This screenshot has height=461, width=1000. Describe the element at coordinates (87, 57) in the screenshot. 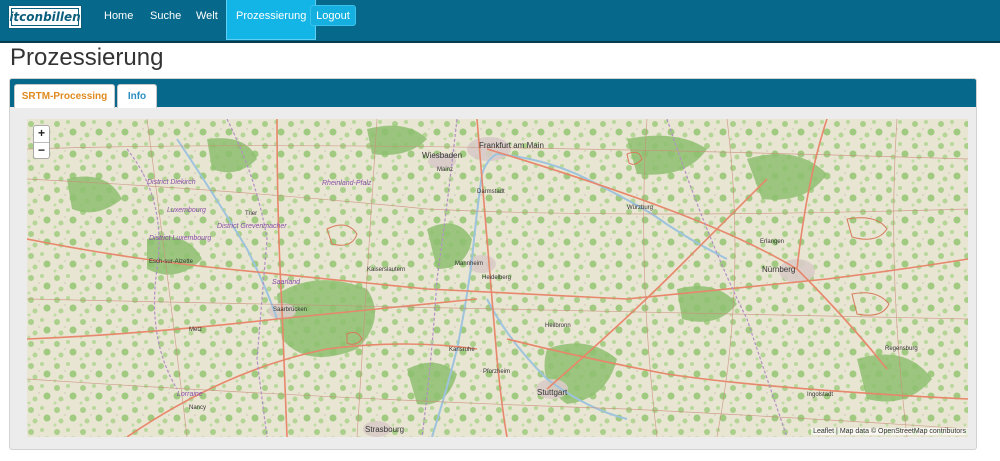

I see `page-title: Prozessierung` at that location.